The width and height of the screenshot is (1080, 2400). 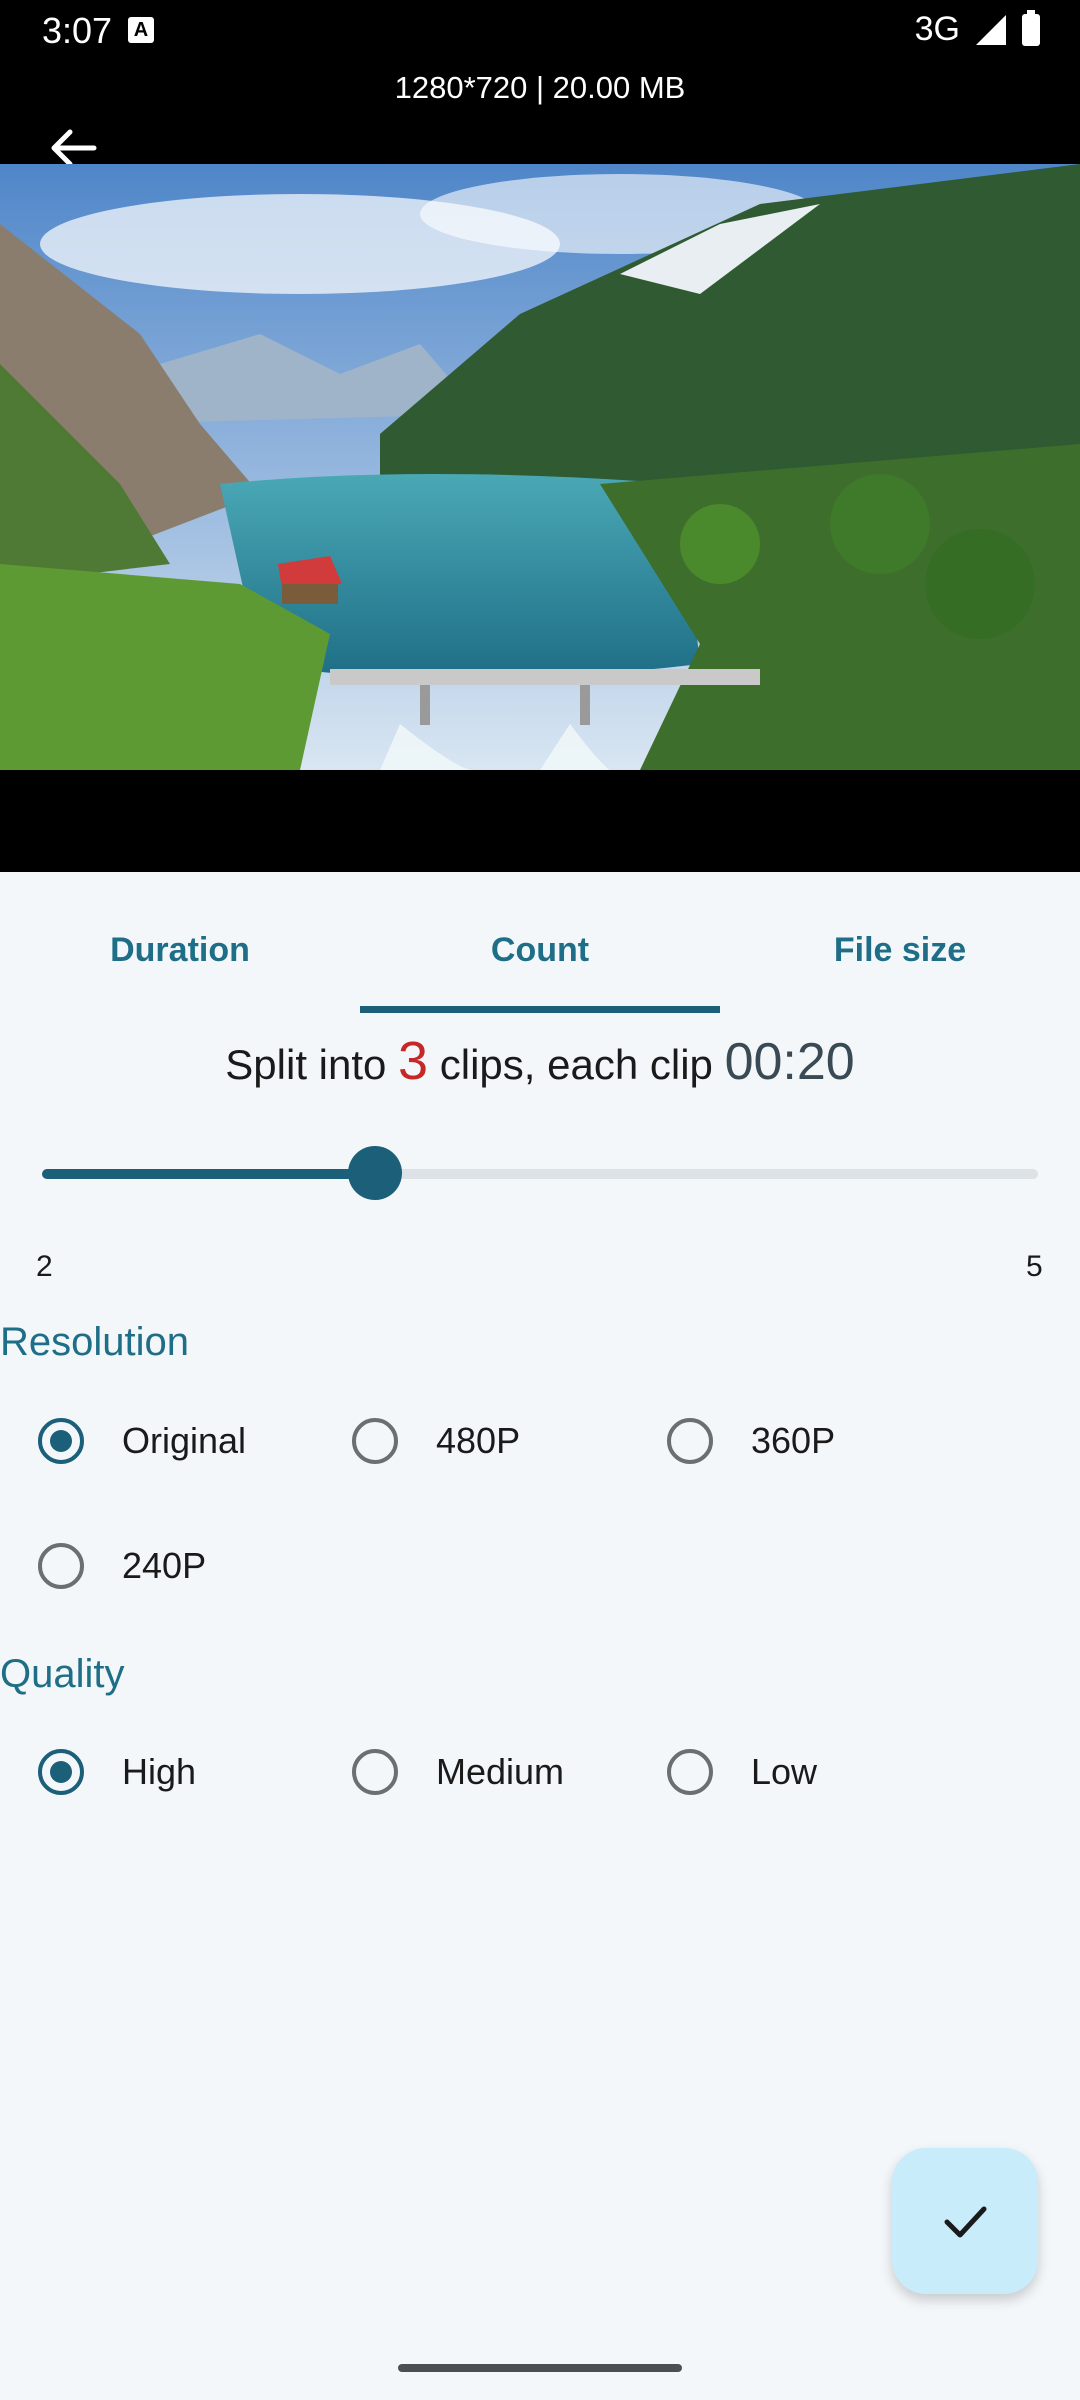 What do you see at coordinates (184, 1440) in the screenshot?
I see `resolution-option-label: Original` at bounding box center [184, 1440].